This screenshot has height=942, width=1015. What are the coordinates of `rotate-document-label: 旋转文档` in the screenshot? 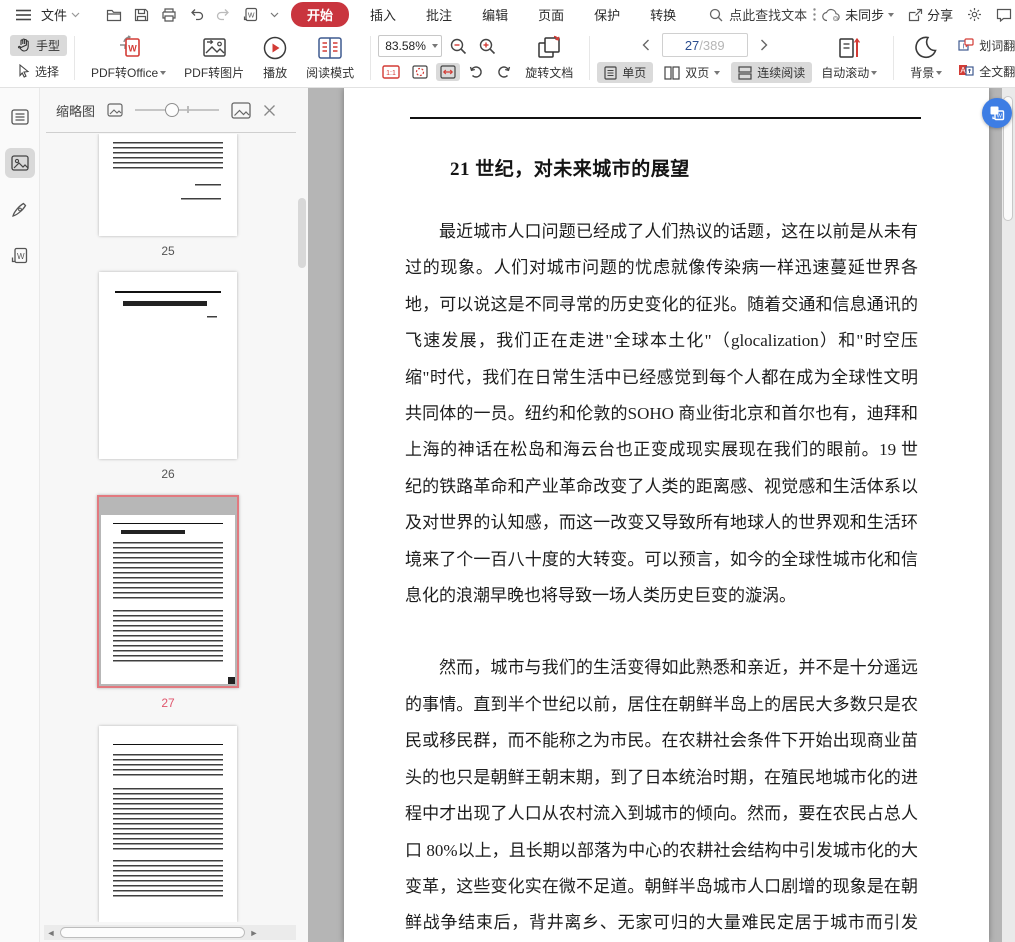 It's located at (549, 73).